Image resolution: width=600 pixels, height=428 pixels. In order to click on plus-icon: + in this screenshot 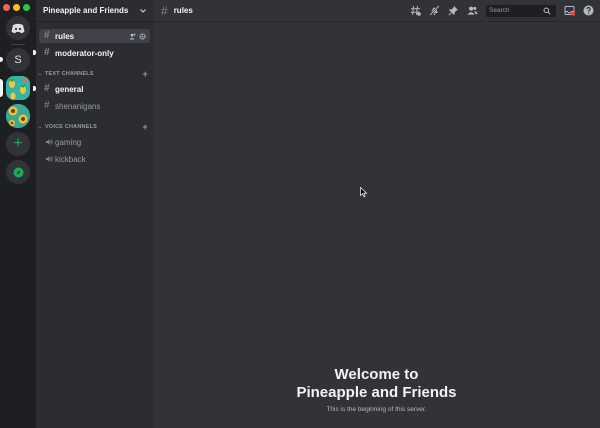, I will do `click(18, 143)`.